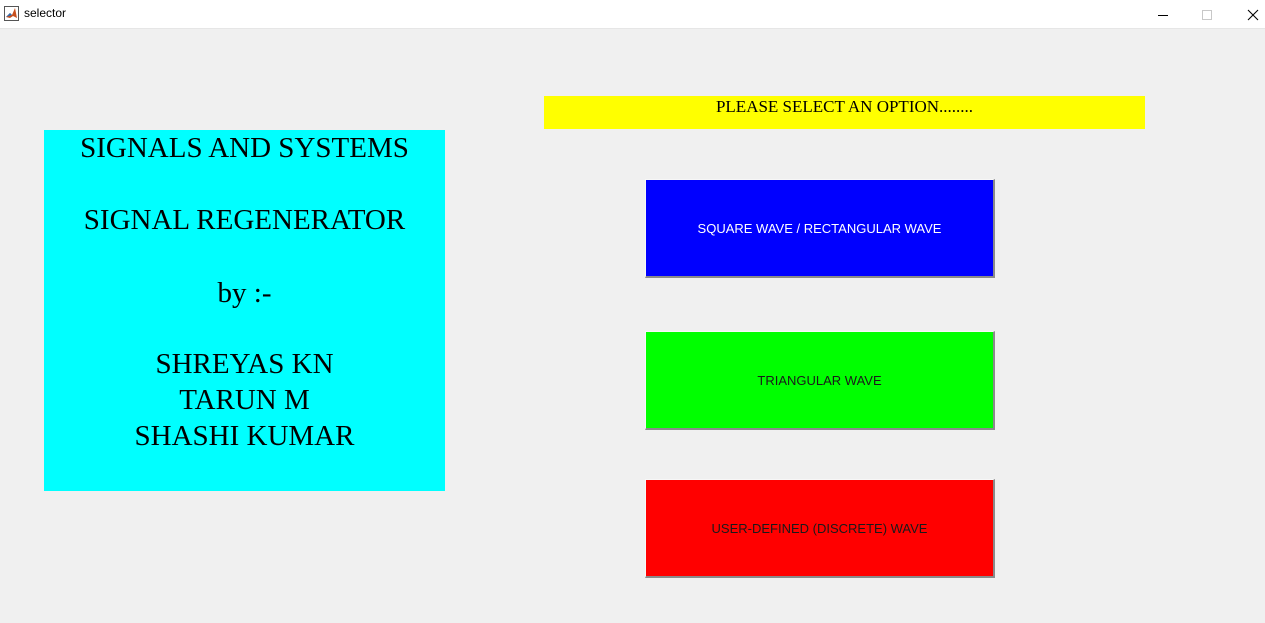  I want to click on project-title: SIGNAL REGENERATOR, so click(244, 220).